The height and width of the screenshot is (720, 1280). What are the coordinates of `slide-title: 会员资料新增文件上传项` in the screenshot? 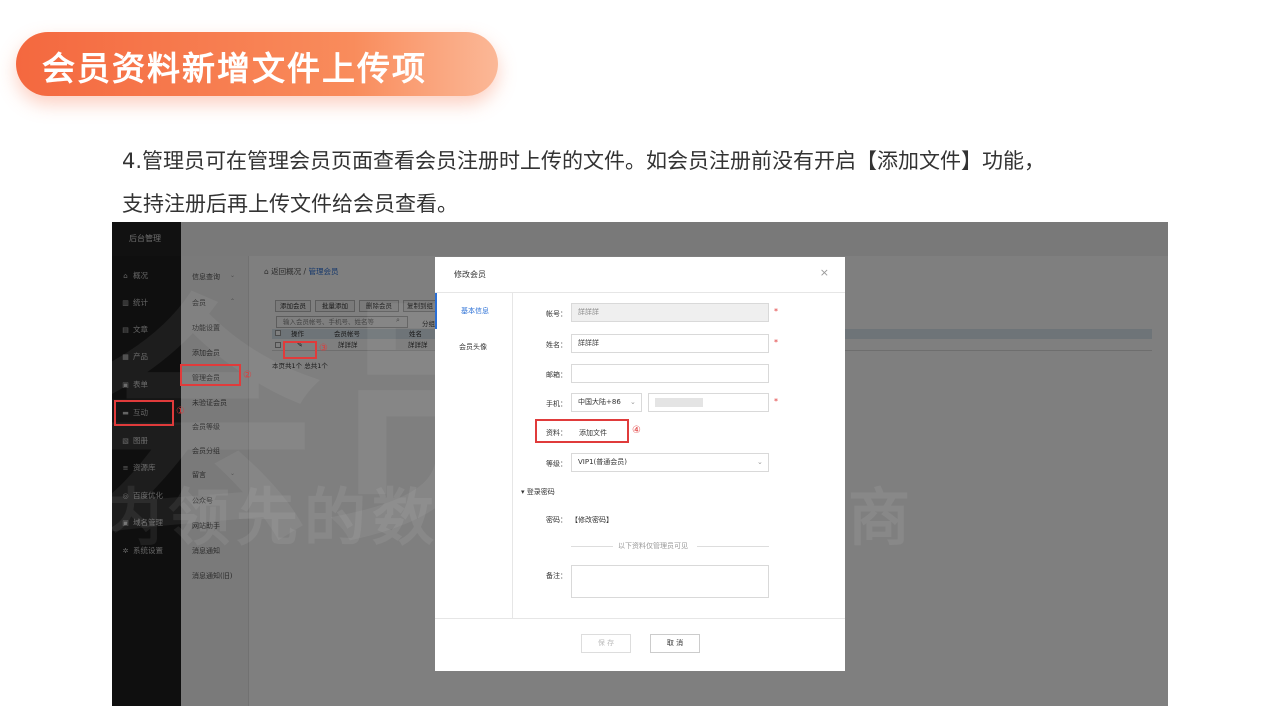 It's located at (234, 68).